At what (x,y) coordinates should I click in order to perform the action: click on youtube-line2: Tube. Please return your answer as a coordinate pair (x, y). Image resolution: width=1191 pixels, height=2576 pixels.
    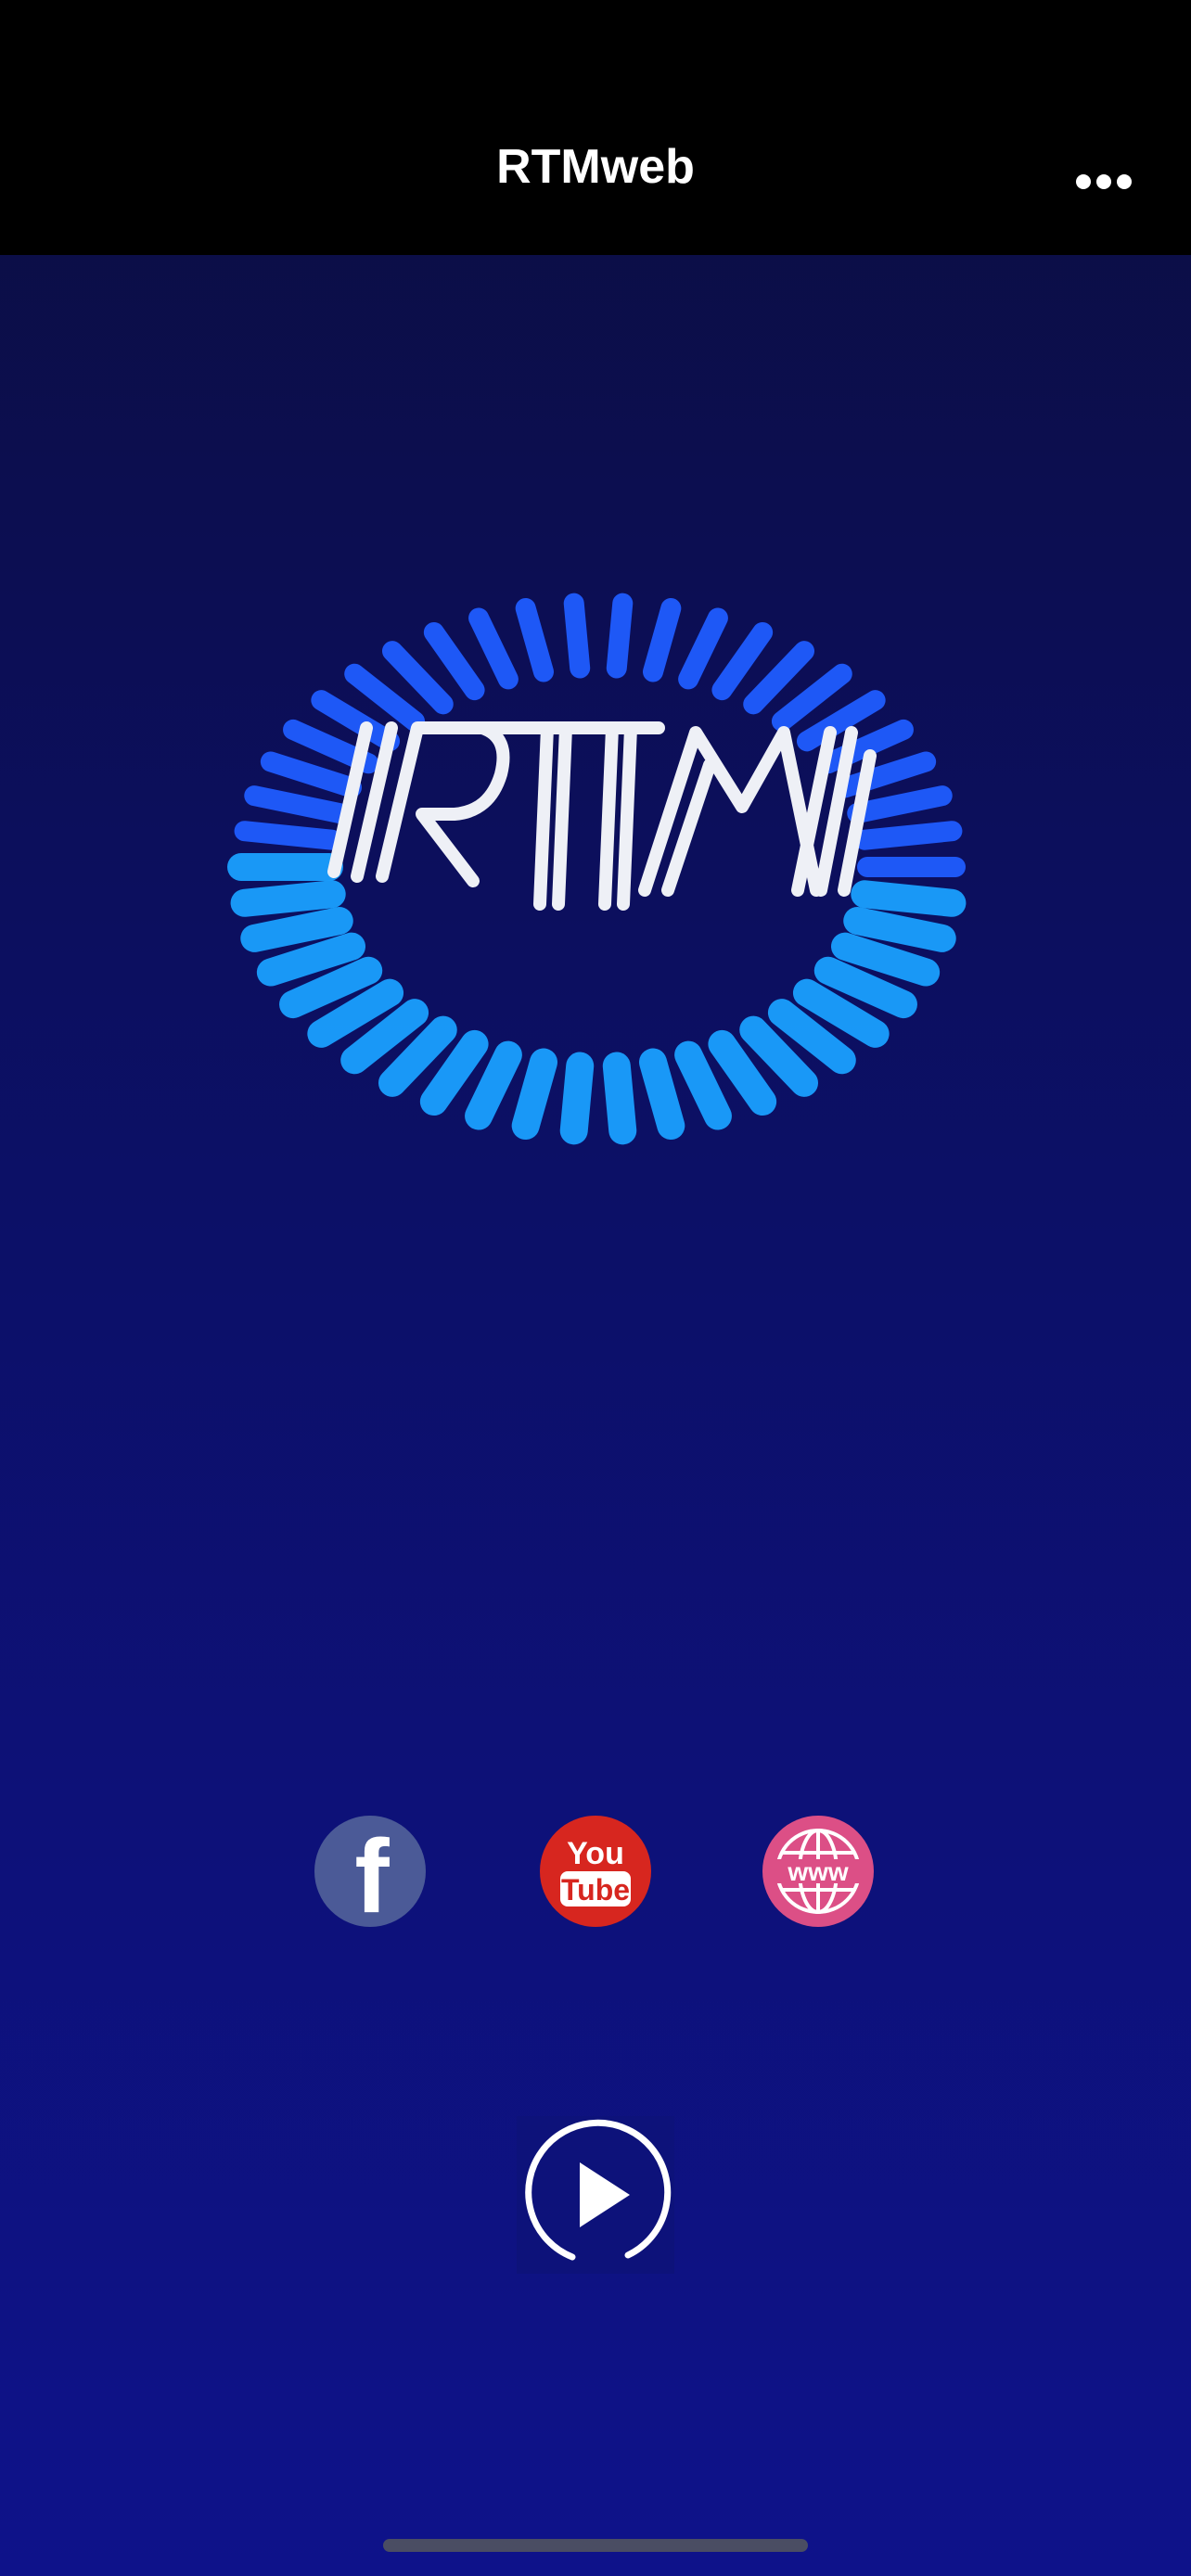
    Looking at the image, I should click on (595, 1889).